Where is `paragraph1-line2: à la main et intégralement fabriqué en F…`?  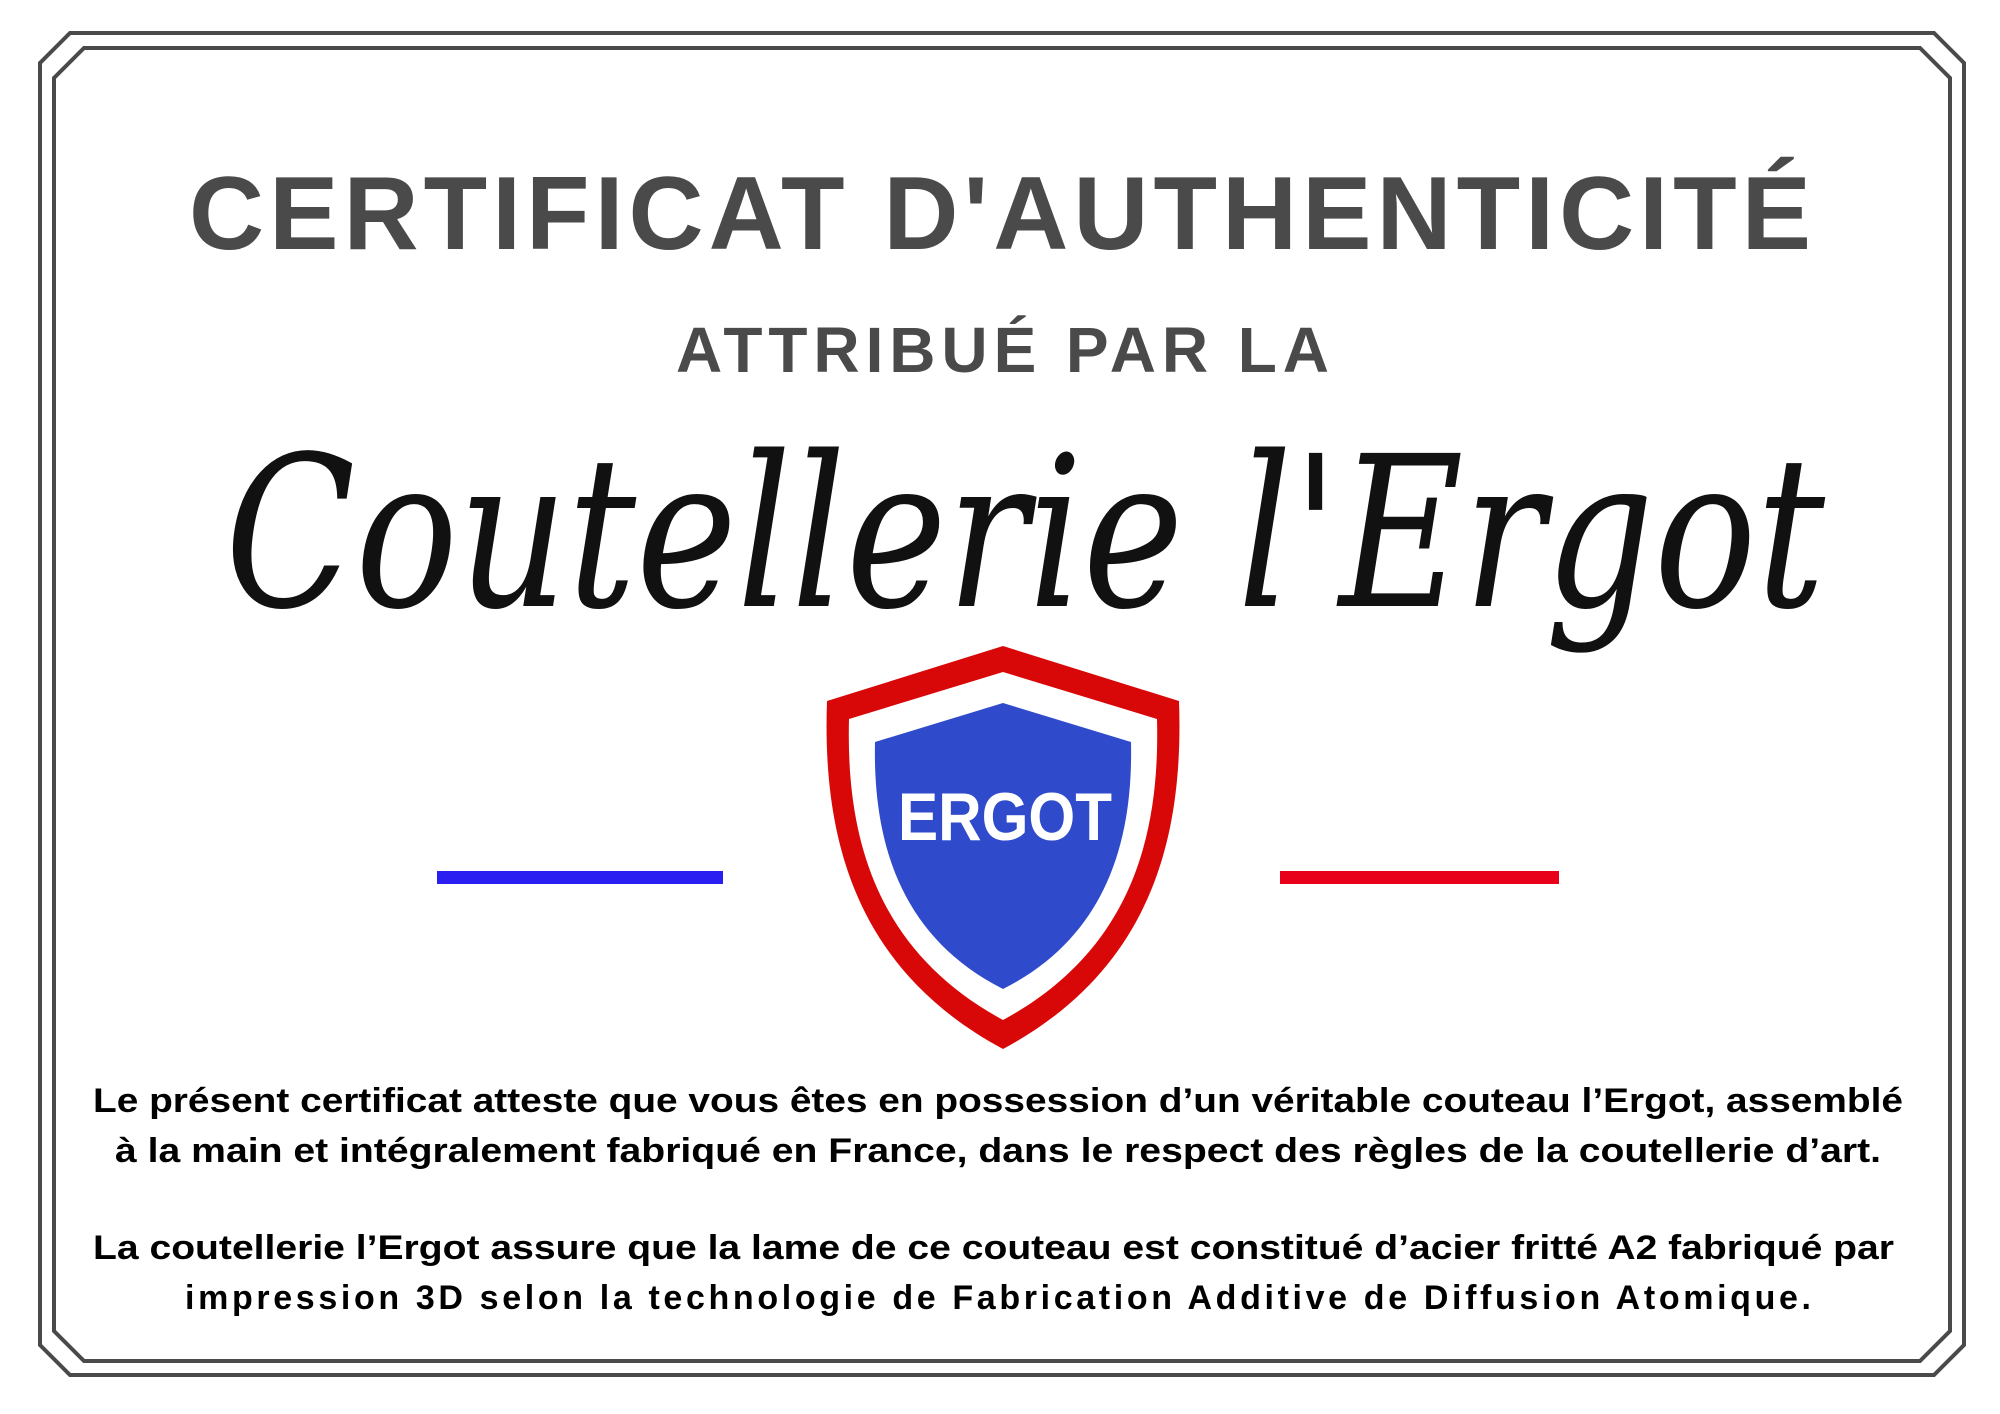
paragraph1-line2: à la main et intégralement fabriqué en F… is located at coordinates (998, 1151).